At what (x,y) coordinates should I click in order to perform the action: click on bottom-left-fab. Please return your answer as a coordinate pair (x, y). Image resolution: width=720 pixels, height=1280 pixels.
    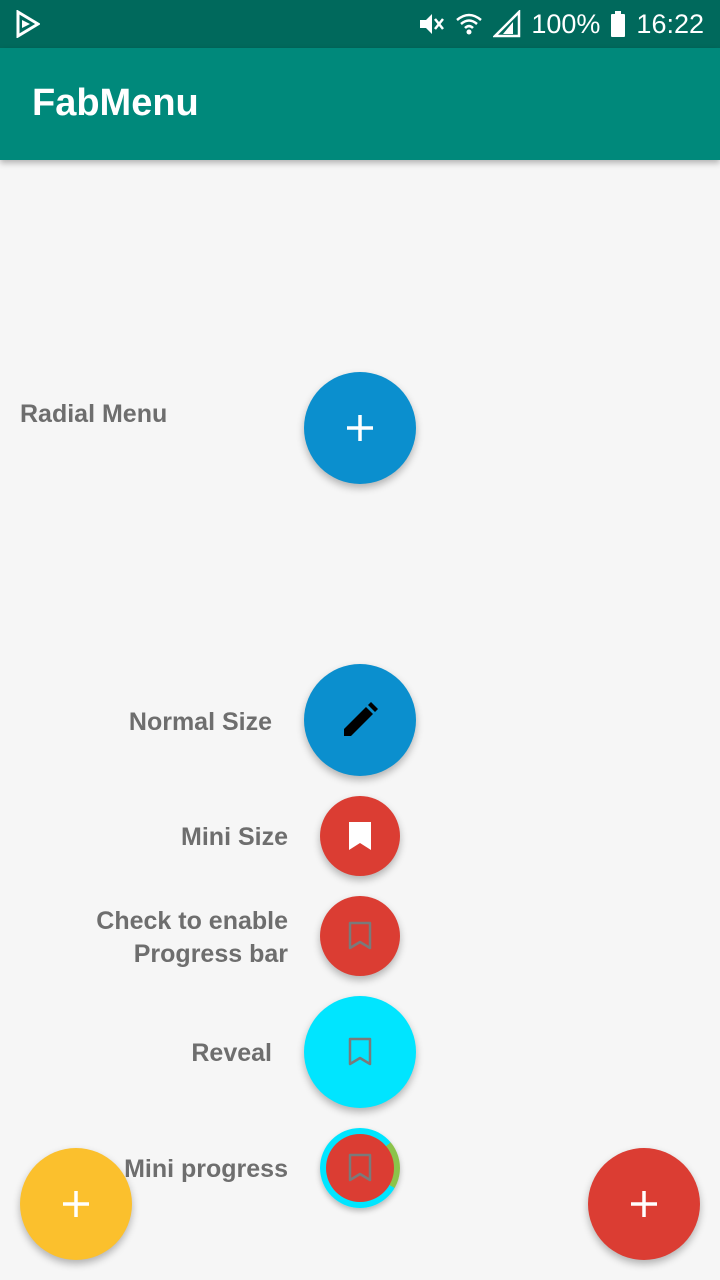
    Looking at the image, I should click on (76, 1204).